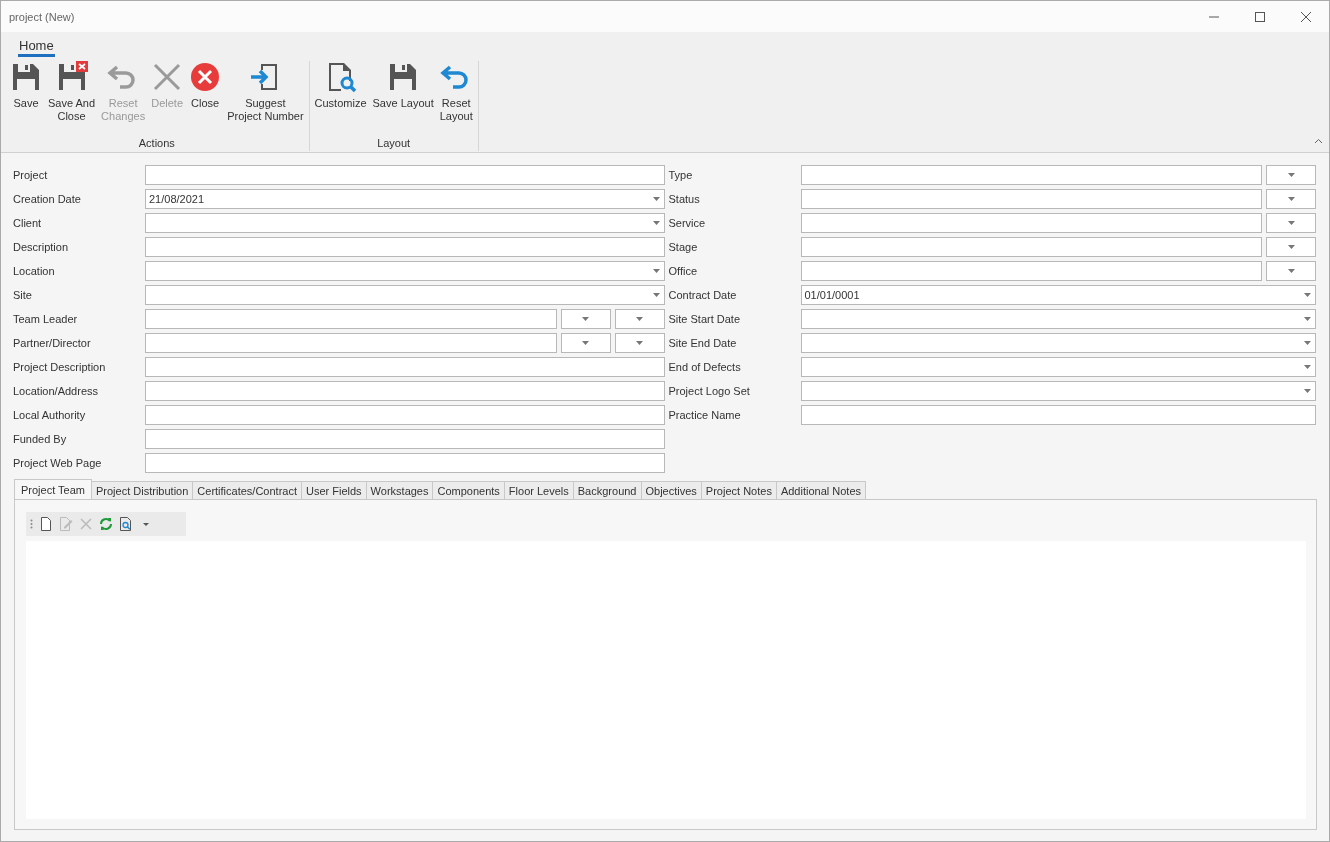 The width and height of the screenshot is (1330, 842). Describe the element at coordinates (56, 391) in the screenshot. I see `field-label: Location/Address` at that location.